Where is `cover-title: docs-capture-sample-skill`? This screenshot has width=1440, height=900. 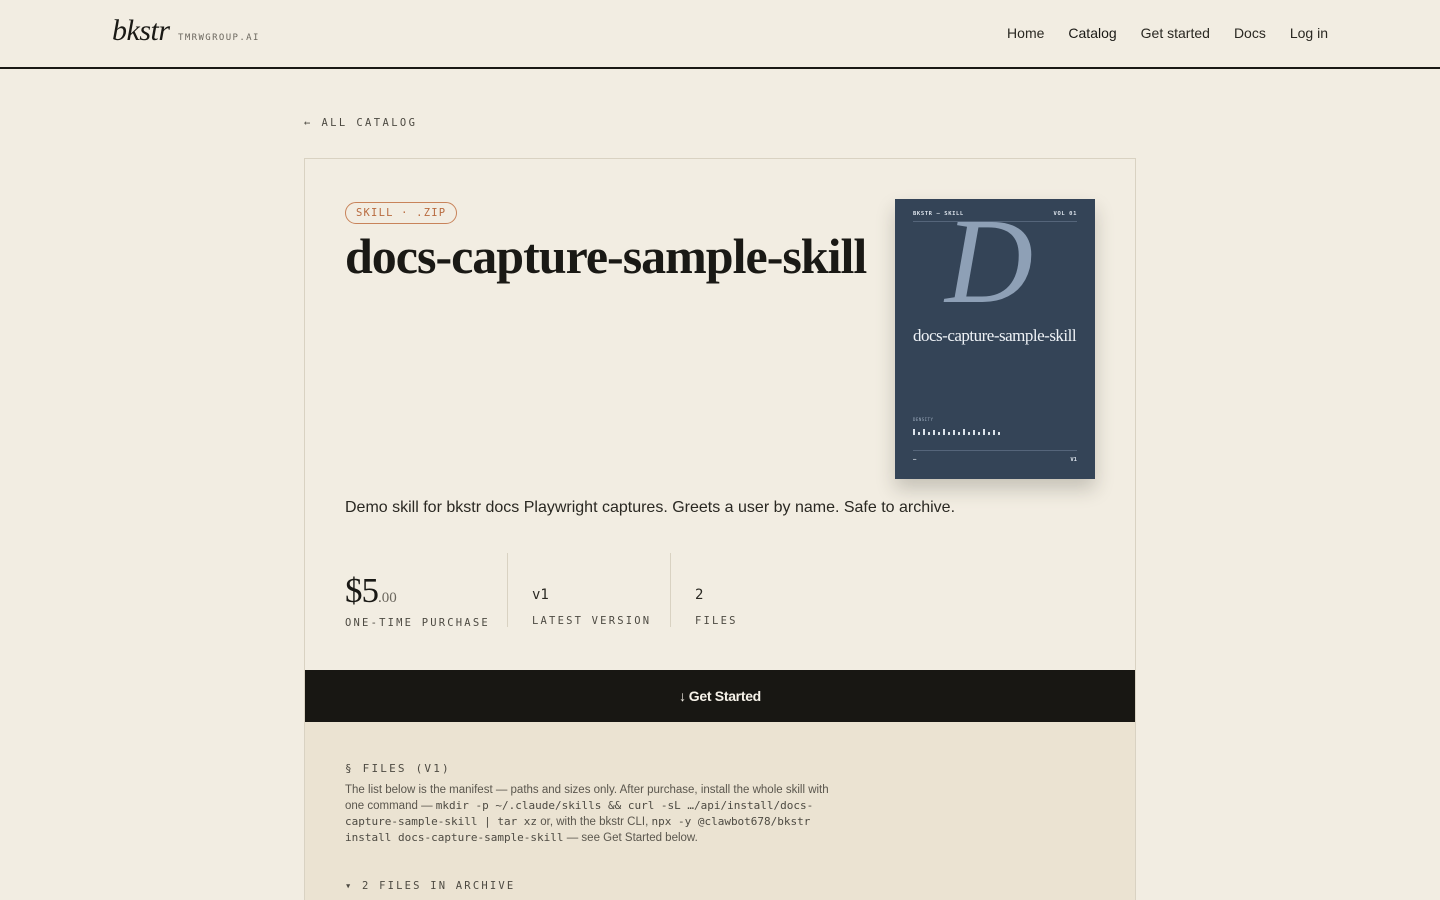
cover-title: docs-capture-sample-skill is located at coordinates (995, 335).